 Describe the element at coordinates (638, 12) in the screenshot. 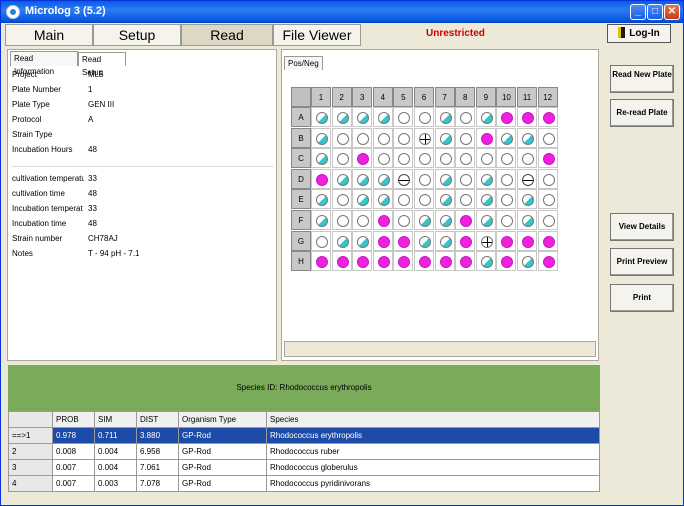

I see `minimize-button: _` at that location.